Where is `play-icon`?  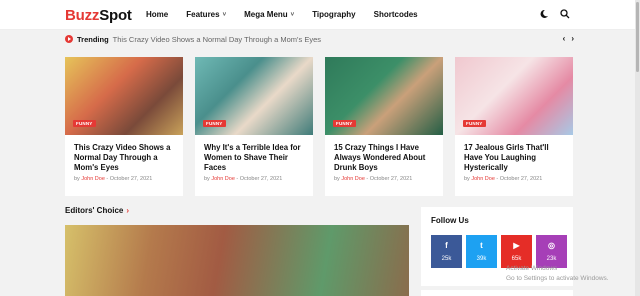 play-icon is located at coordinates (69, 39).